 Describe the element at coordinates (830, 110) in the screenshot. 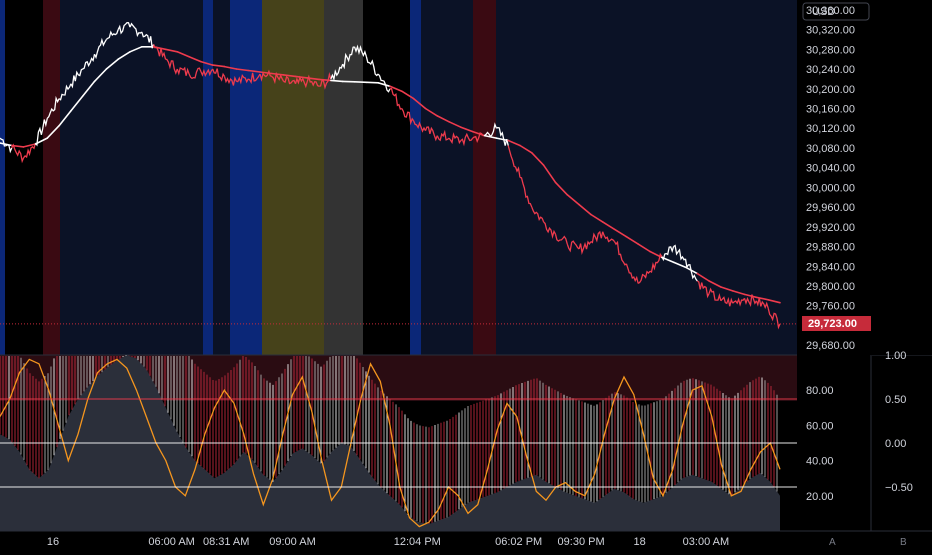

I see `price-tick-label: 30,160.00` at that location.